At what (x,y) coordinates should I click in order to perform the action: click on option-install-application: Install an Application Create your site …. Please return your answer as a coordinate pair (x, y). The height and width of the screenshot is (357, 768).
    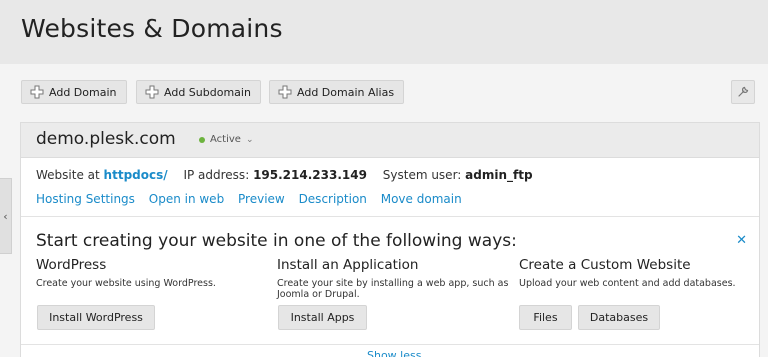
    Looking at the image, I should click on (393, 278).